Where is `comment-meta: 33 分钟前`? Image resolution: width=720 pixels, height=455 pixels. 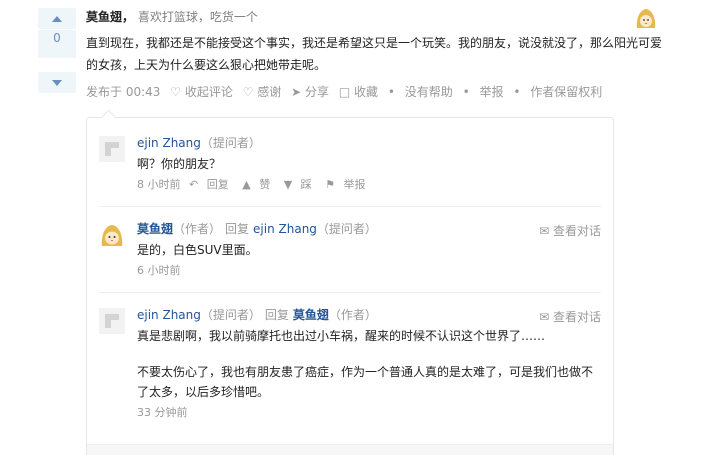
comment-meta: 33 分钟前 is located at coordinates (370, 413).